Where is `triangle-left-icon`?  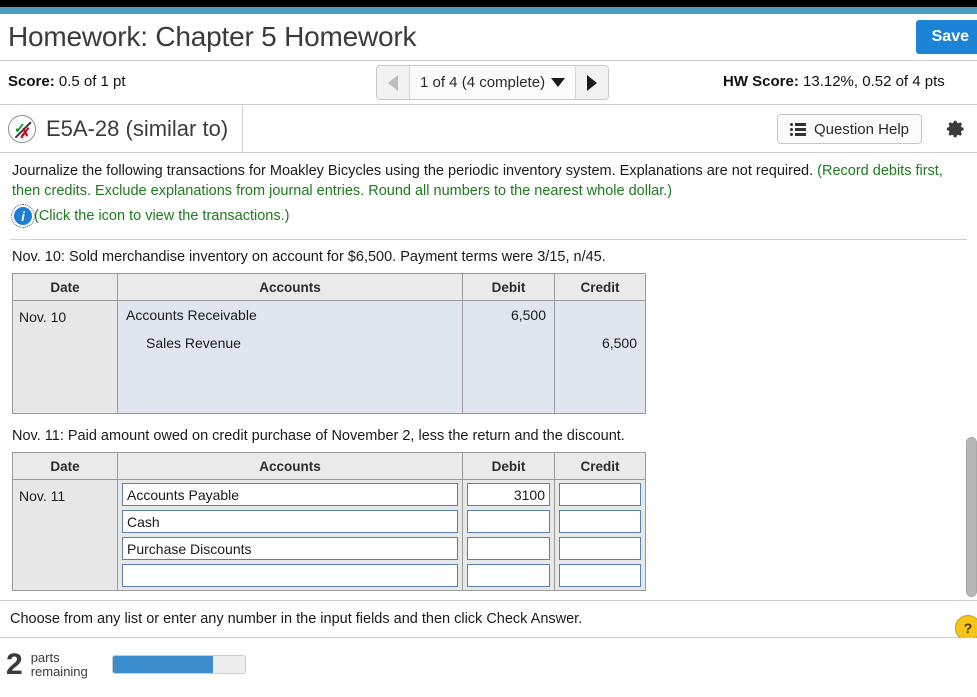
triangle-left-icon is located at coordinates (393, 82).